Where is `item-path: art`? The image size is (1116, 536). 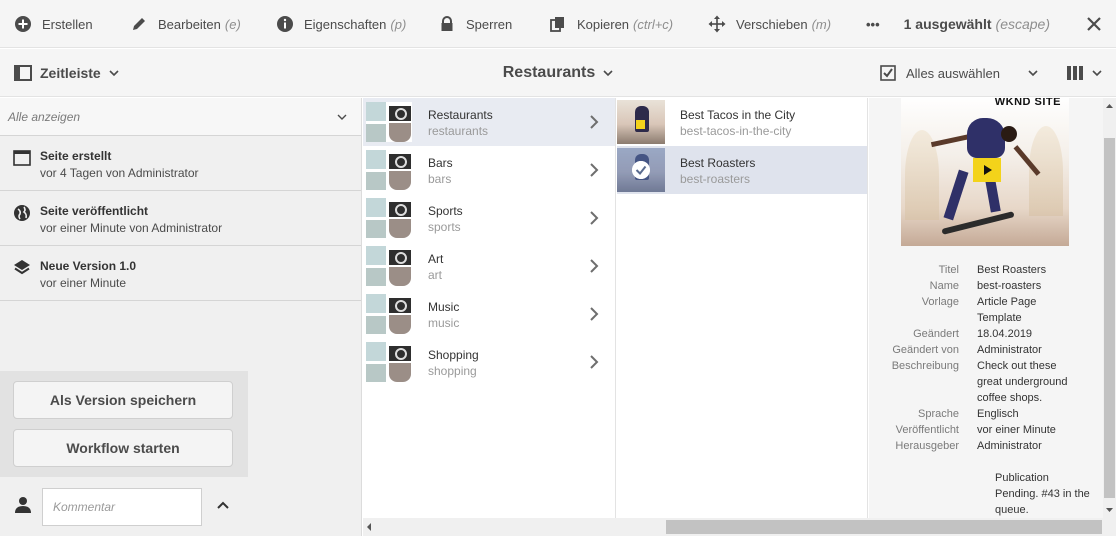 item-path: art is located at coordinates (435, 275).